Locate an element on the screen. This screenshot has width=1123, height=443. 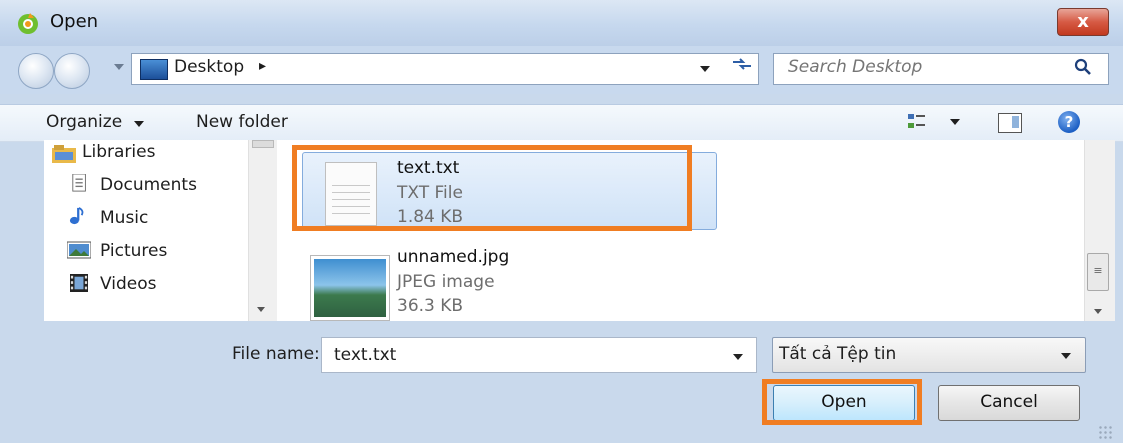
file-size: 36.3 KB is located at coordinates (430, 306).